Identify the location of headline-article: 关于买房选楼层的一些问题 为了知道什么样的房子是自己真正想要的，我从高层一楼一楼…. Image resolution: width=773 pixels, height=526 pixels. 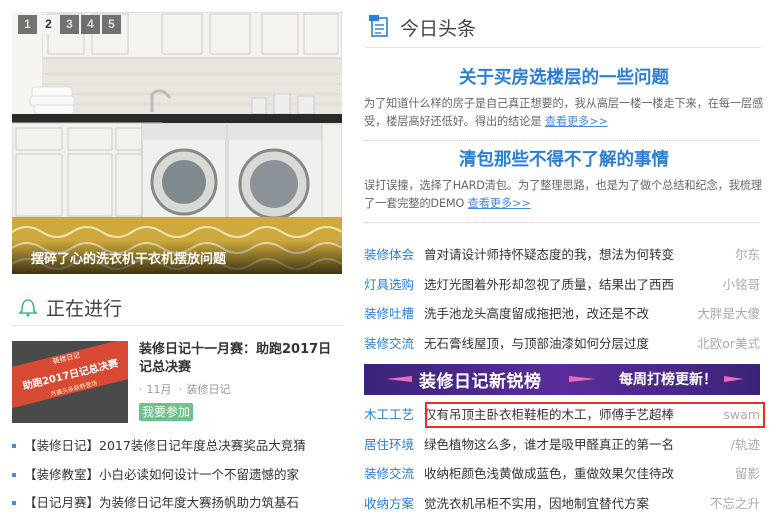
(564, 102).